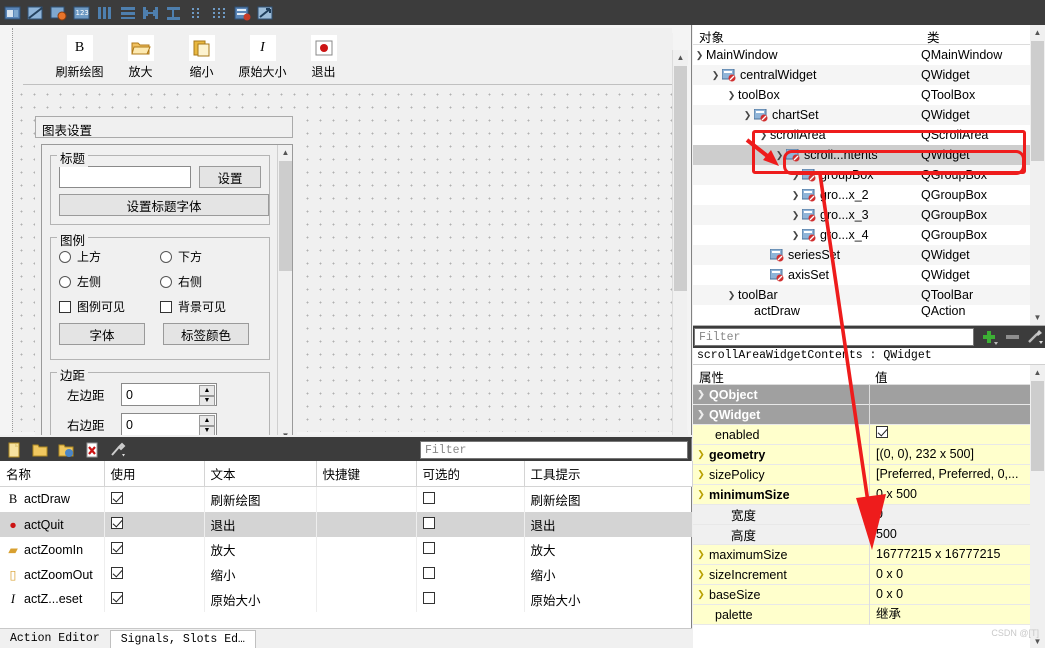 Image resolution: width=1045 pixels, height=648 pixels. I want to click on property-value: 0, so click(949, 514).